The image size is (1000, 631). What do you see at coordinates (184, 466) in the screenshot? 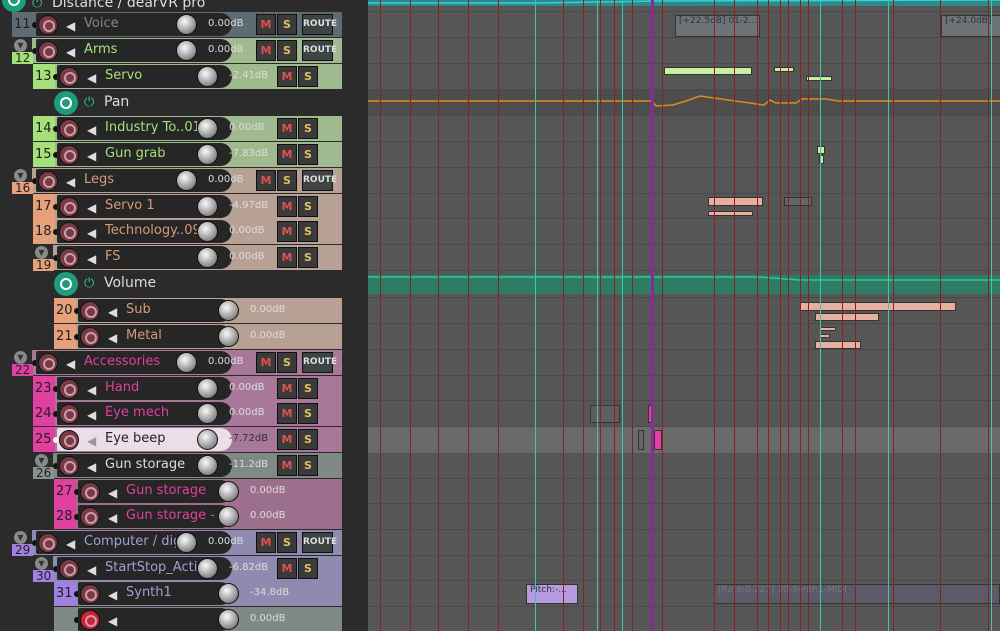
I see `track-row: ▼ 26 ◀ Gun storage -11.2dB M S` at bounding box center [184, 466].